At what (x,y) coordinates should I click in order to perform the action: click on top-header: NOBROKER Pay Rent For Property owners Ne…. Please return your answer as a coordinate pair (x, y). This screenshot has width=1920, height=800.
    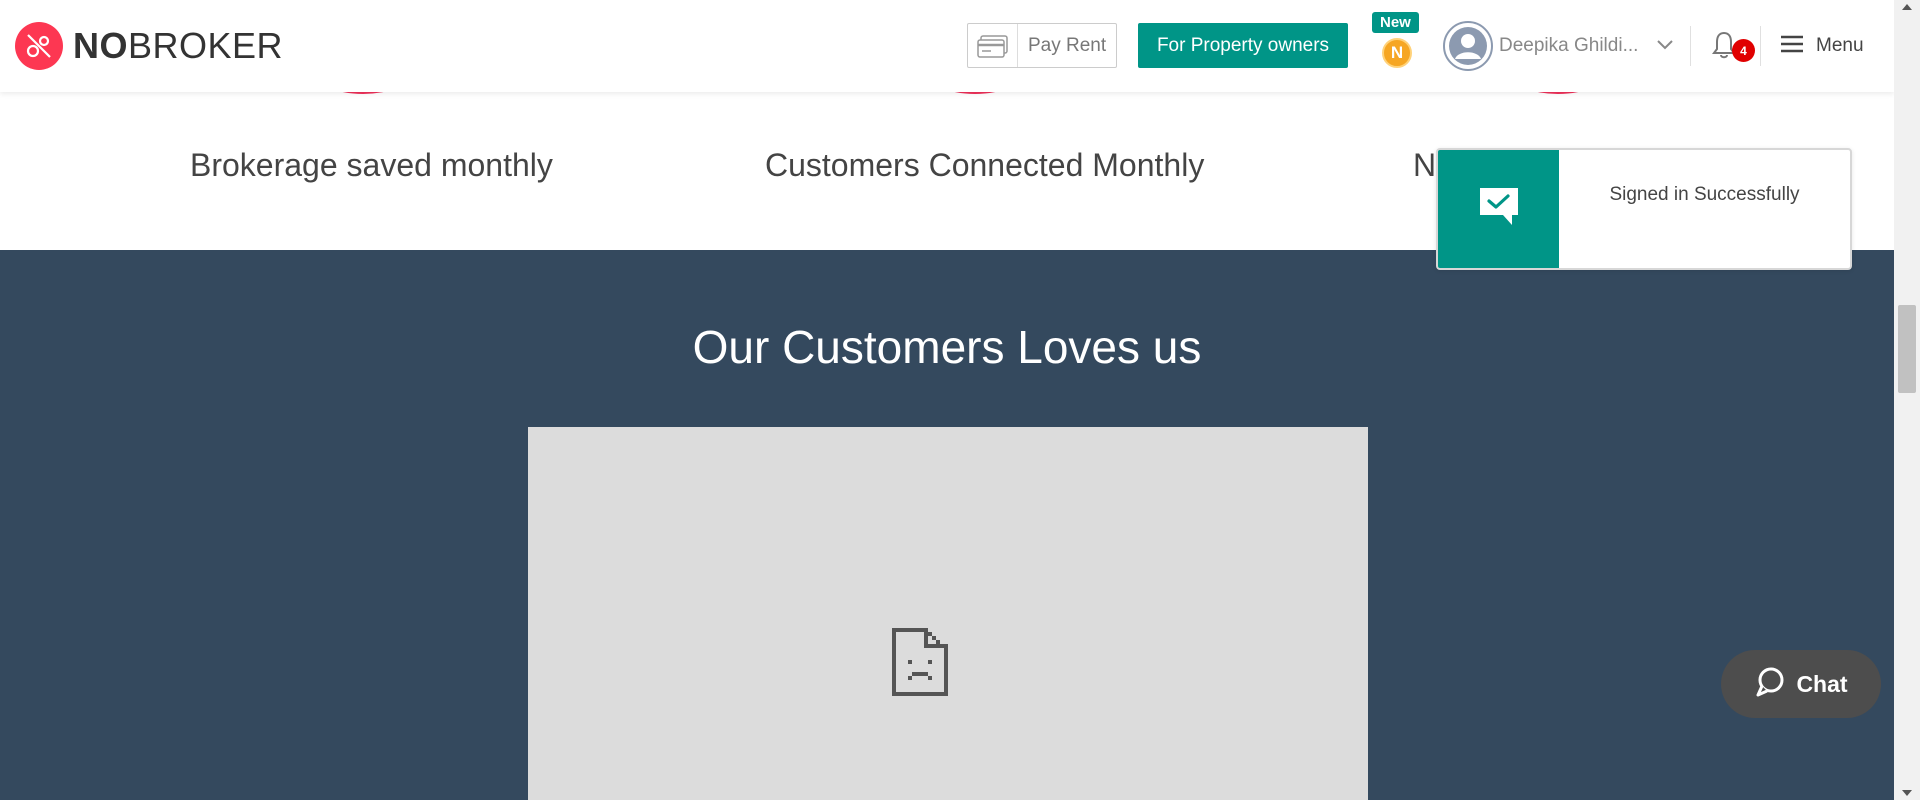
    Looking at the image, I should click on (947, 46).